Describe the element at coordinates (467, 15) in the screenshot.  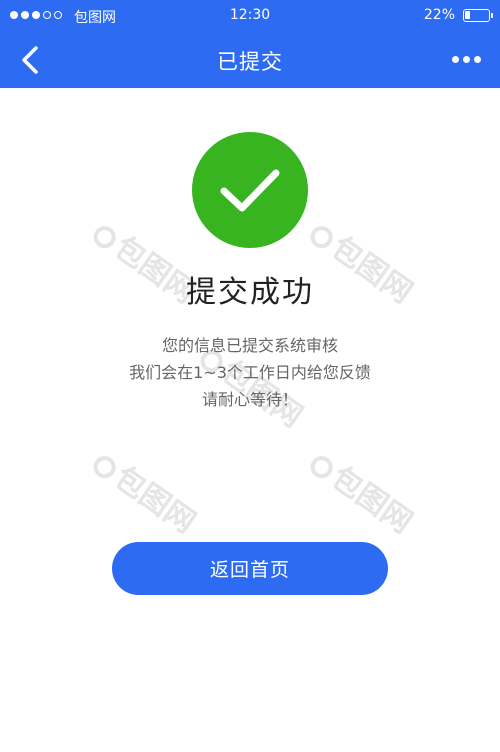
I see `battery-level-fill` at that location.